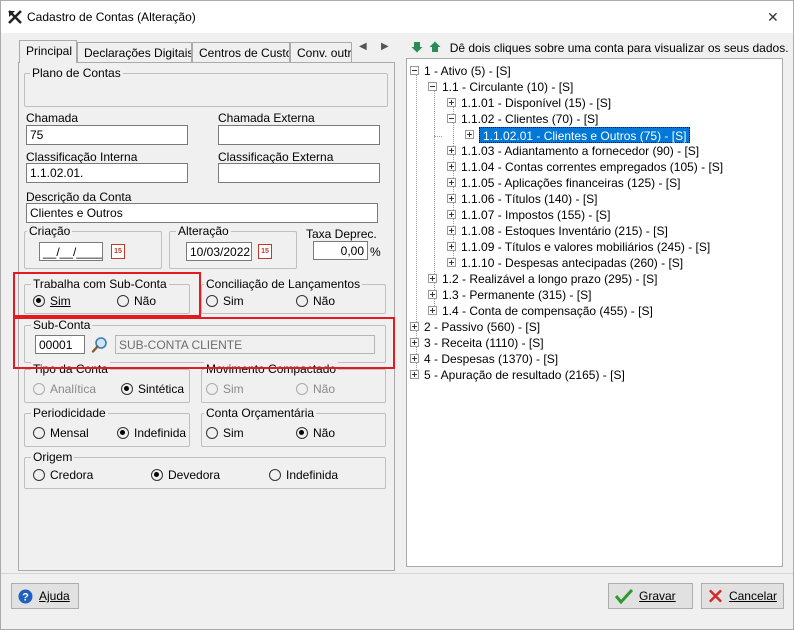 This screenshot has height=630, width=794. Describe the element at coordinates (340, 250) in the screenshot. I see `taxa-input: 0,00` at that location.